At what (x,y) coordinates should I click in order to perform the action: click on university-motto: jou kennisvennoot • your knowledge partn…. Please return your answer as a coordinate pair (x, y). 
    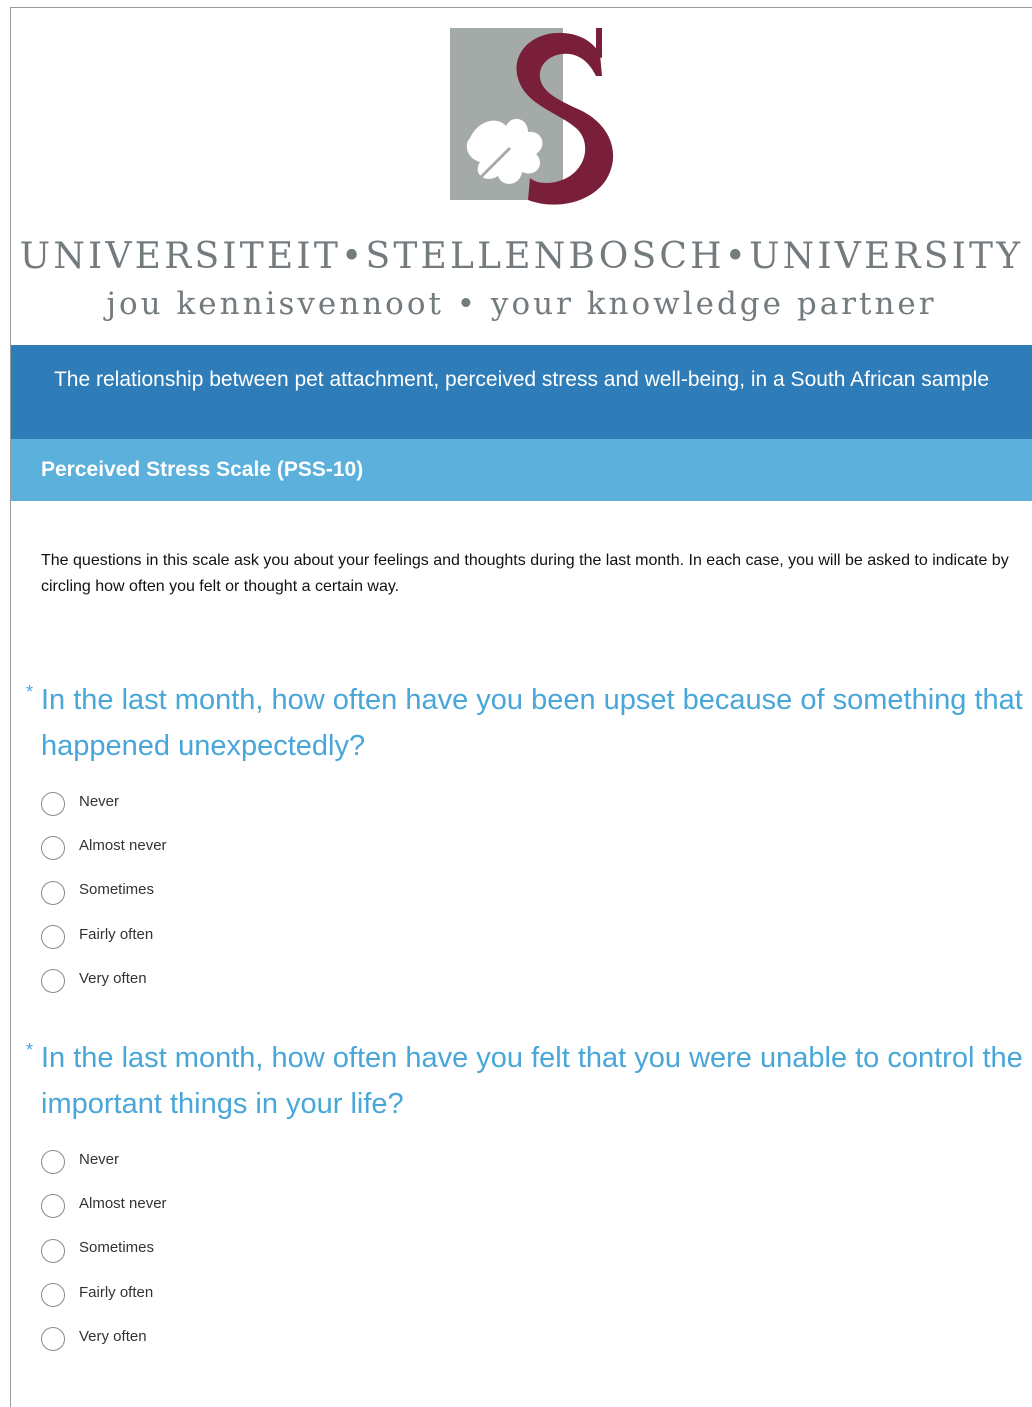
    Looking at the image, I should click on (521, 304).